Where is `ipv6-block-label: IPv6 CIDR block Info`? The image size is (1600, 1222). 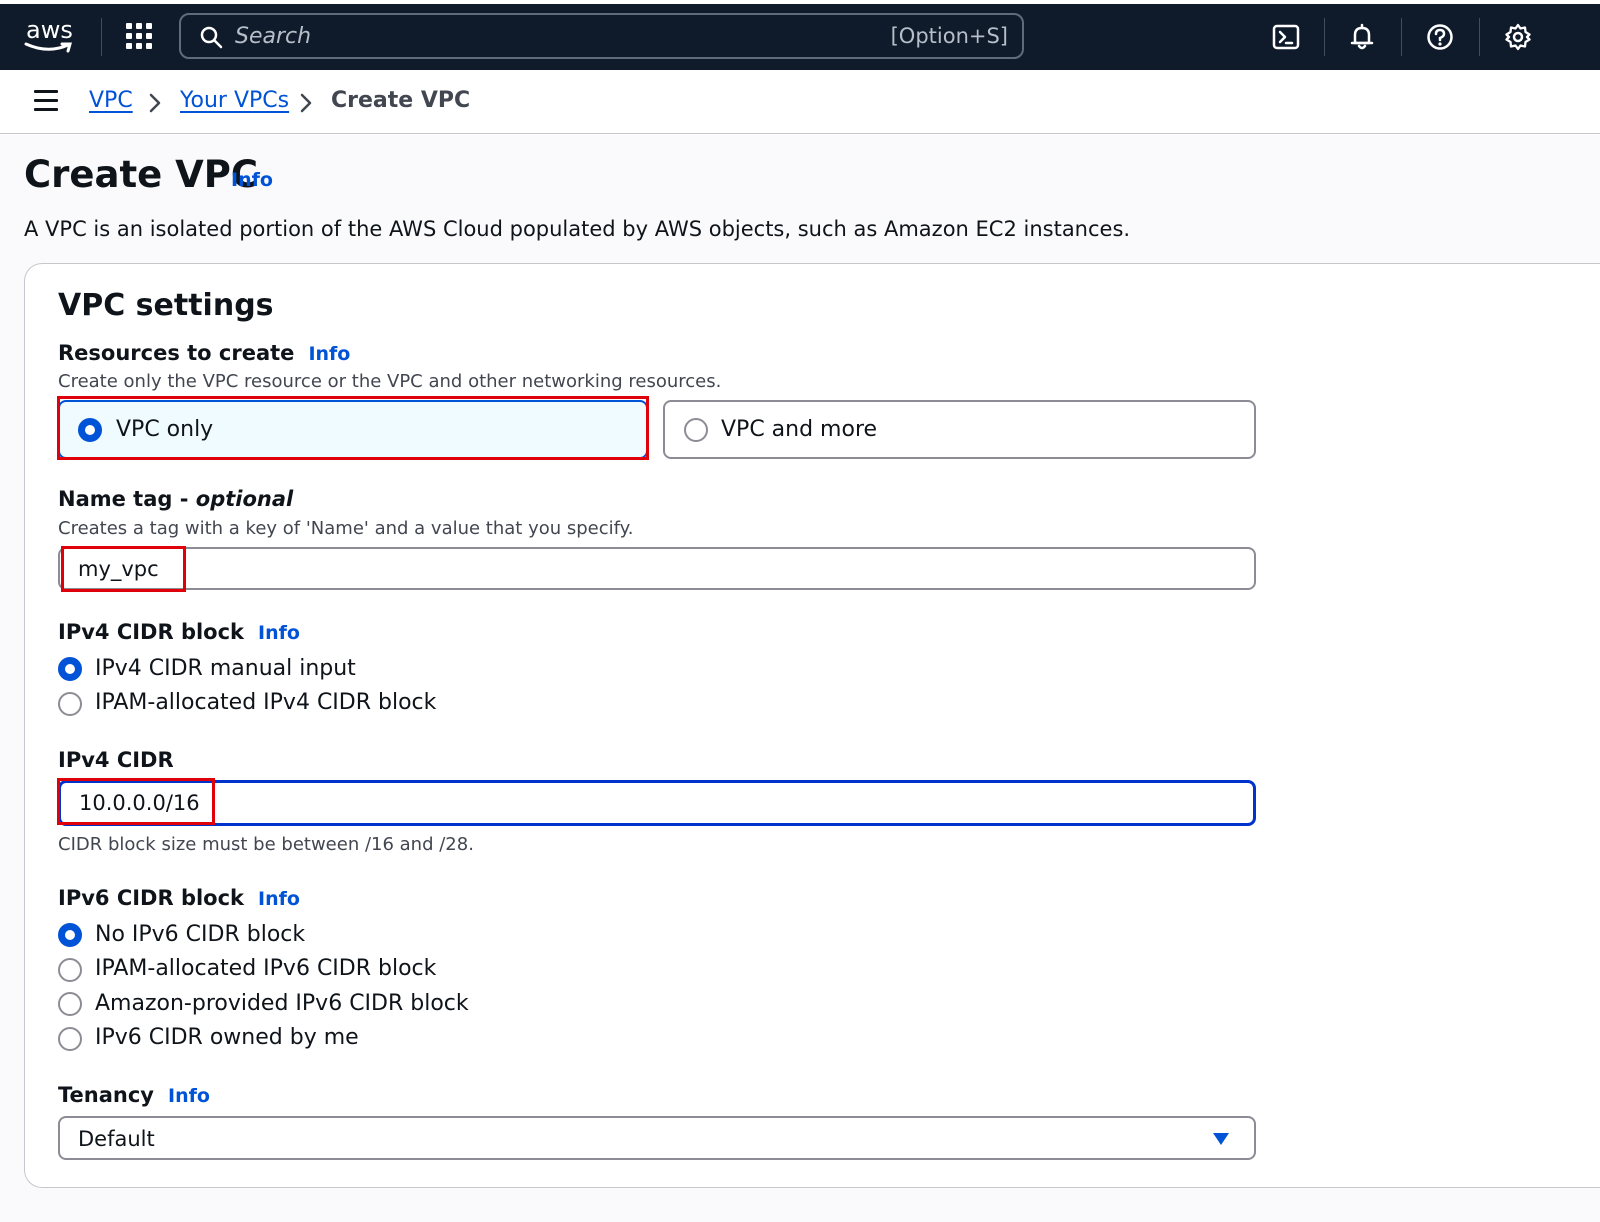 ipv6-block-label: IPv6 CIDR block Info is located at coordinates (179, 898).